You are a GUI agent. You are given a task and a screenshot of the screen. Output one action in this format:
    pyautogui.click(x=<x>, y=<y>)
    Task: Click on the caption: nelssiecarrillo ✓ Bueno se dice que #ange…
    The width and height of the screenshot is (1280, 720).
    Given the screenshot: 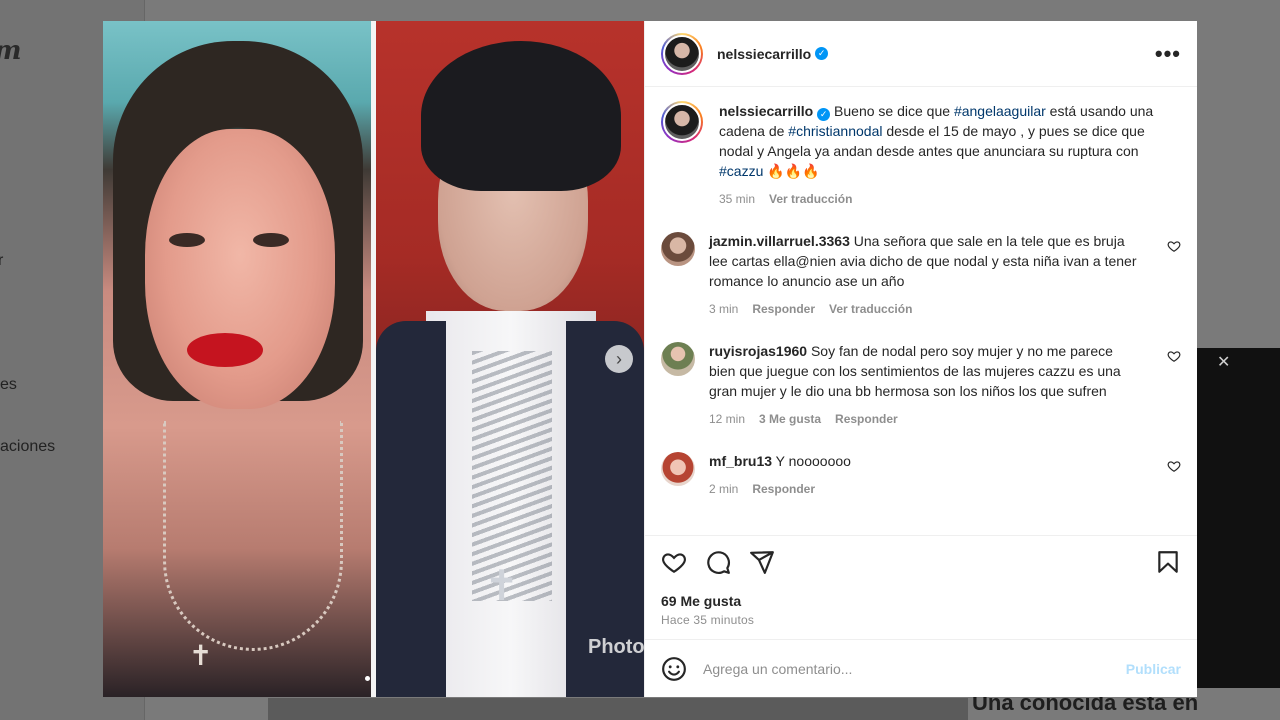 What is the action you would take?
    pyautogui.click(x=921, y=155)
    